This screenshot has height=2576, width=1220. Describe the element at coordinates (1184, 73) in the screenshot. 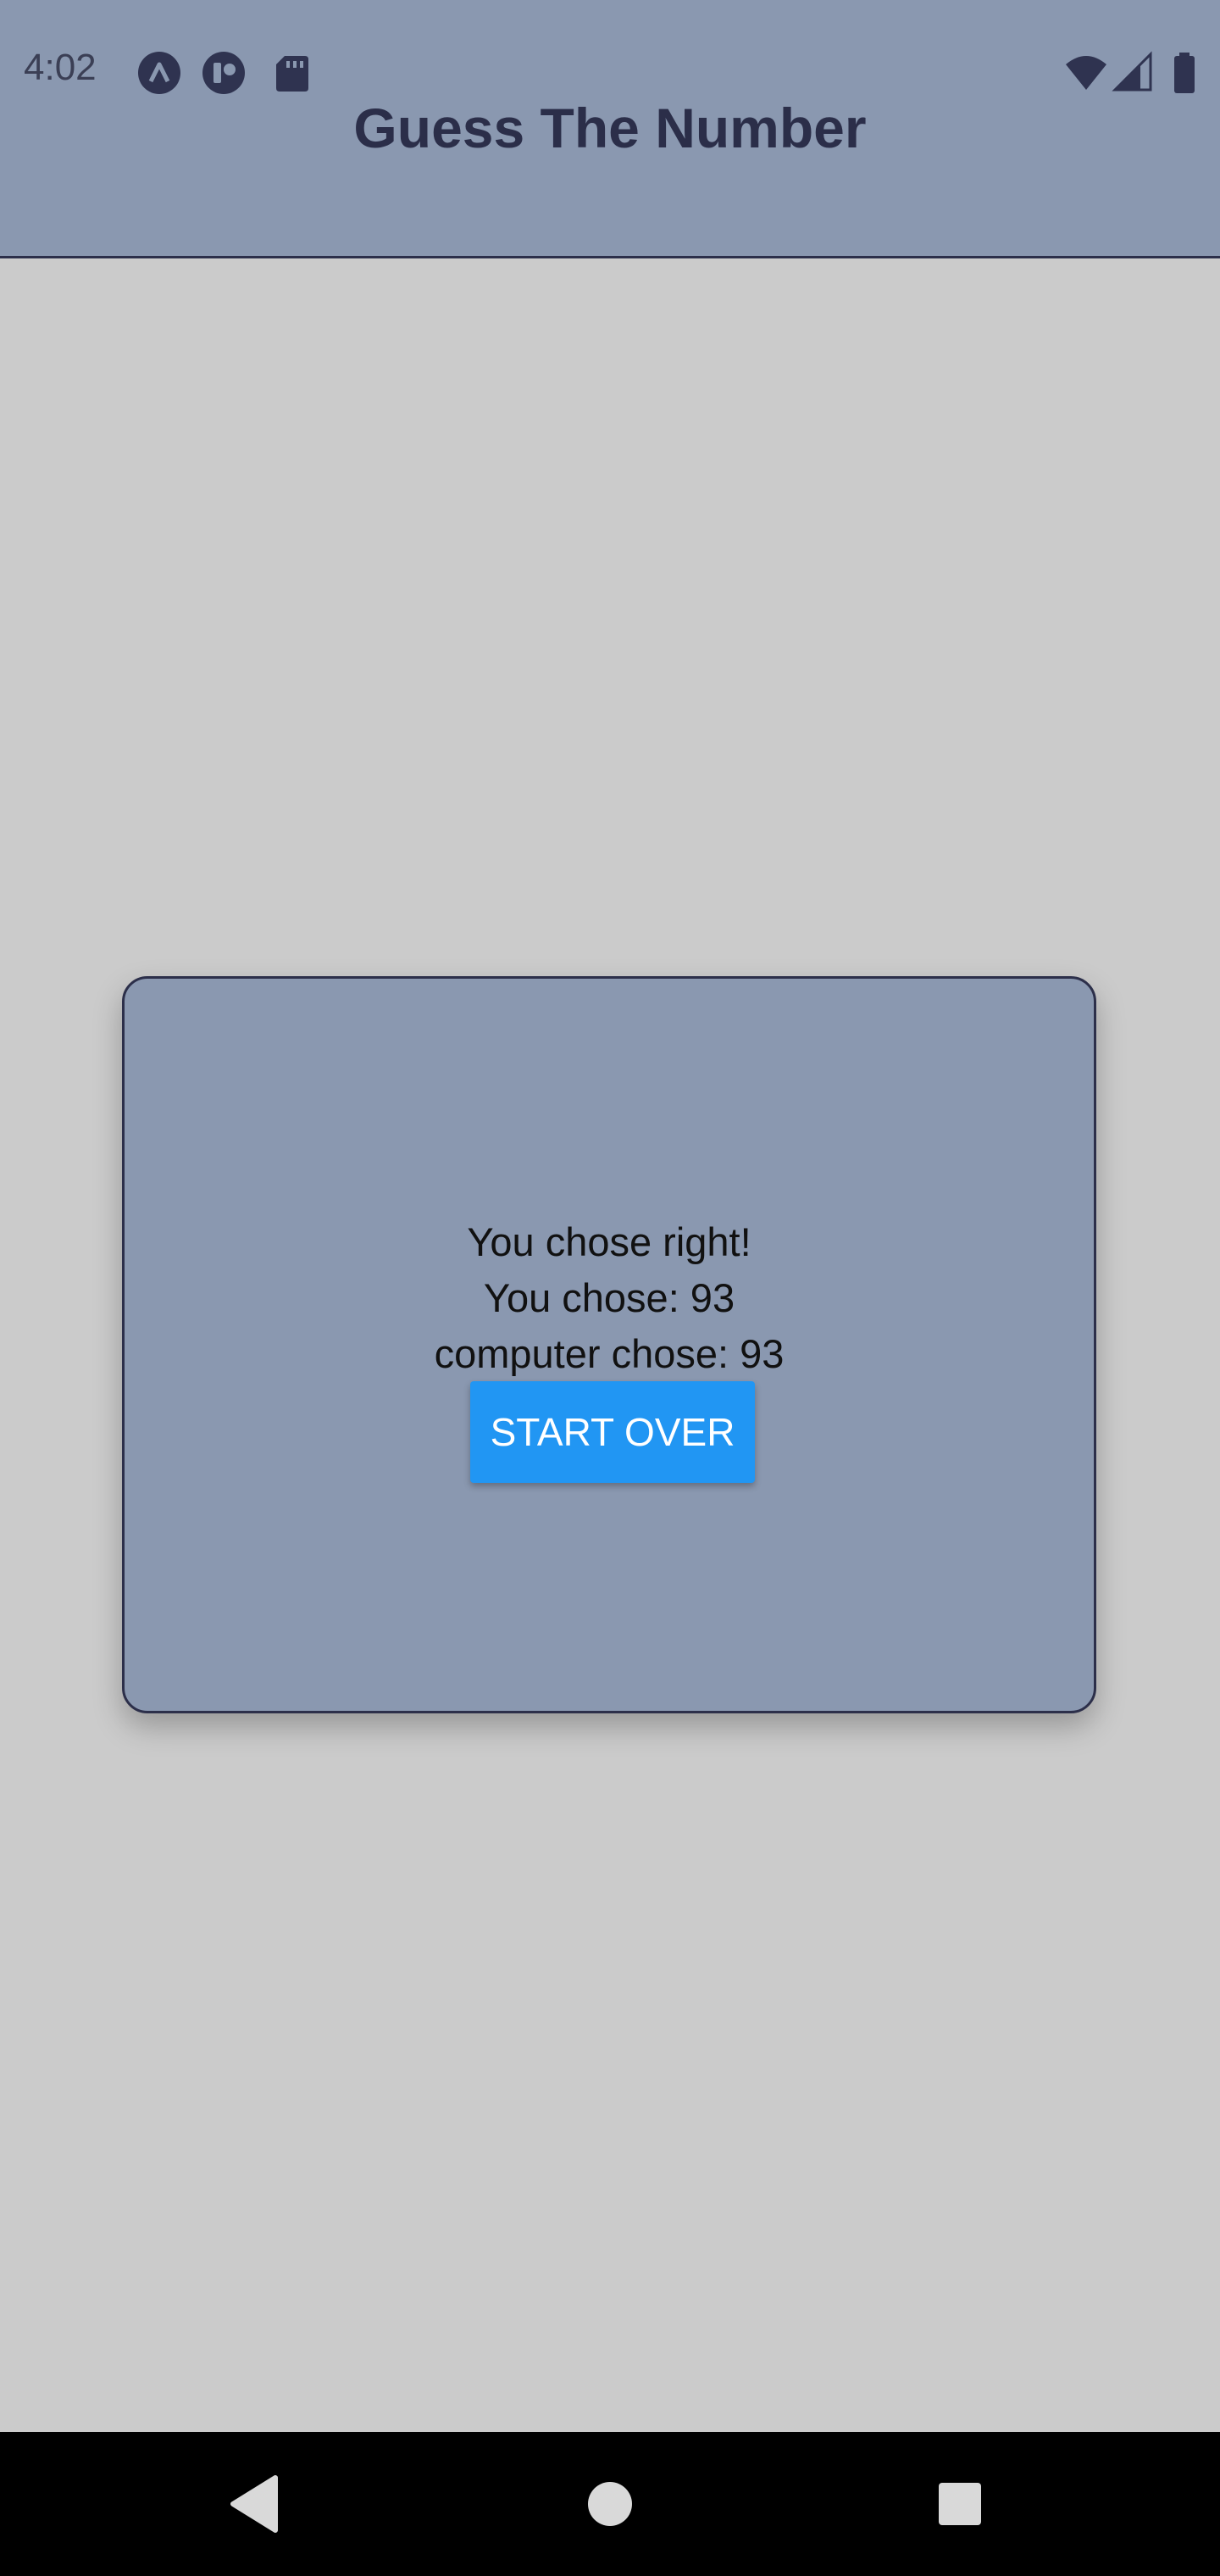

I see `battery-icon` at that location.